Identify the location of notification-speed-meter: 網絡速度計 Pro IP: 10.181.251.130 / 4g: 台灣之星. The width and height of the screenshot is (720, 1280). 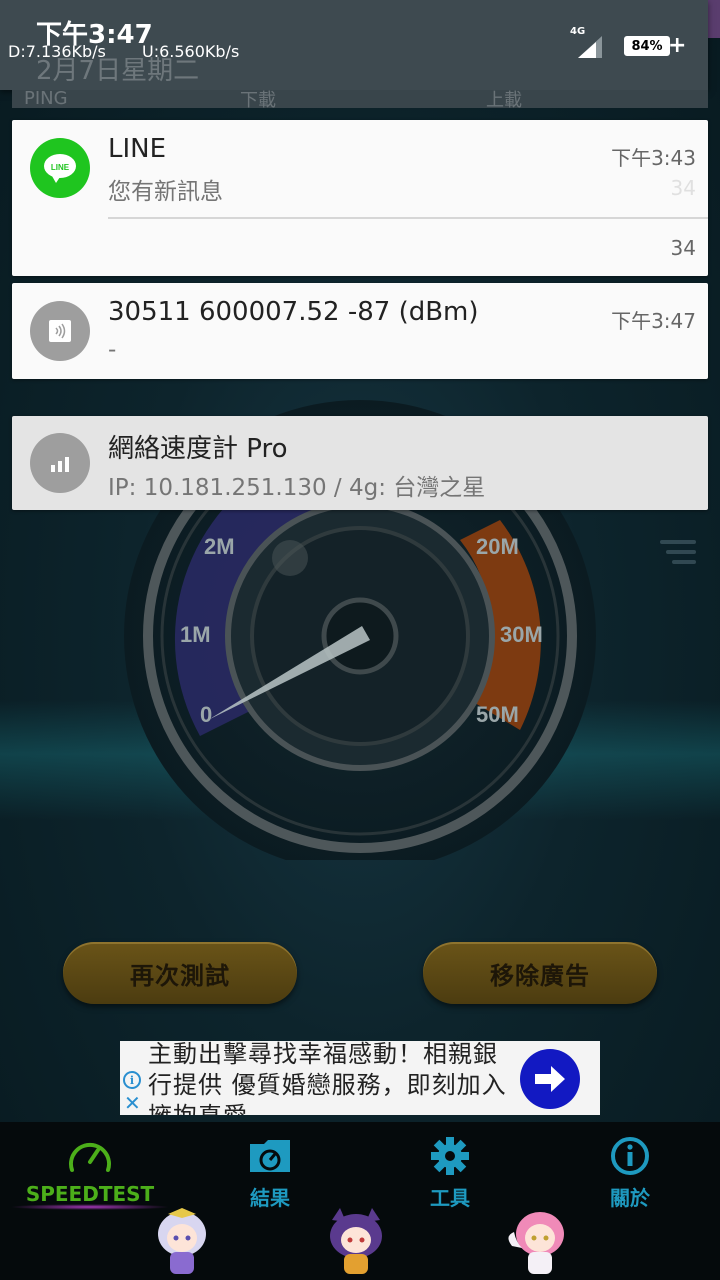
(360, 463).